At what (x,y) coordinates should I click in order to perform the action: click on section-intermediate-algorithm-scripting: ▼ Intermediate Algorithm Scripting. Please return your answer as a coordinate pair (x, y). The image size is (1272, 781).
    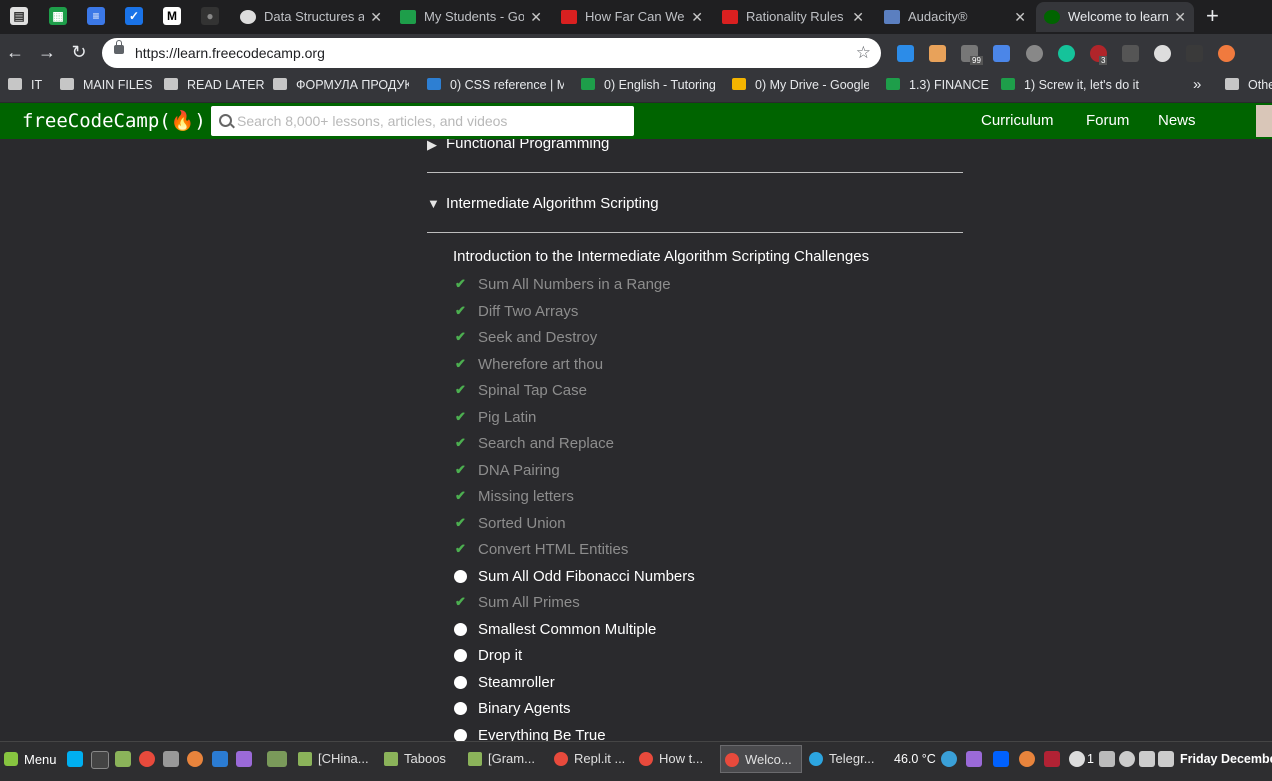
    Looking at the image, I should click on (695, 205).